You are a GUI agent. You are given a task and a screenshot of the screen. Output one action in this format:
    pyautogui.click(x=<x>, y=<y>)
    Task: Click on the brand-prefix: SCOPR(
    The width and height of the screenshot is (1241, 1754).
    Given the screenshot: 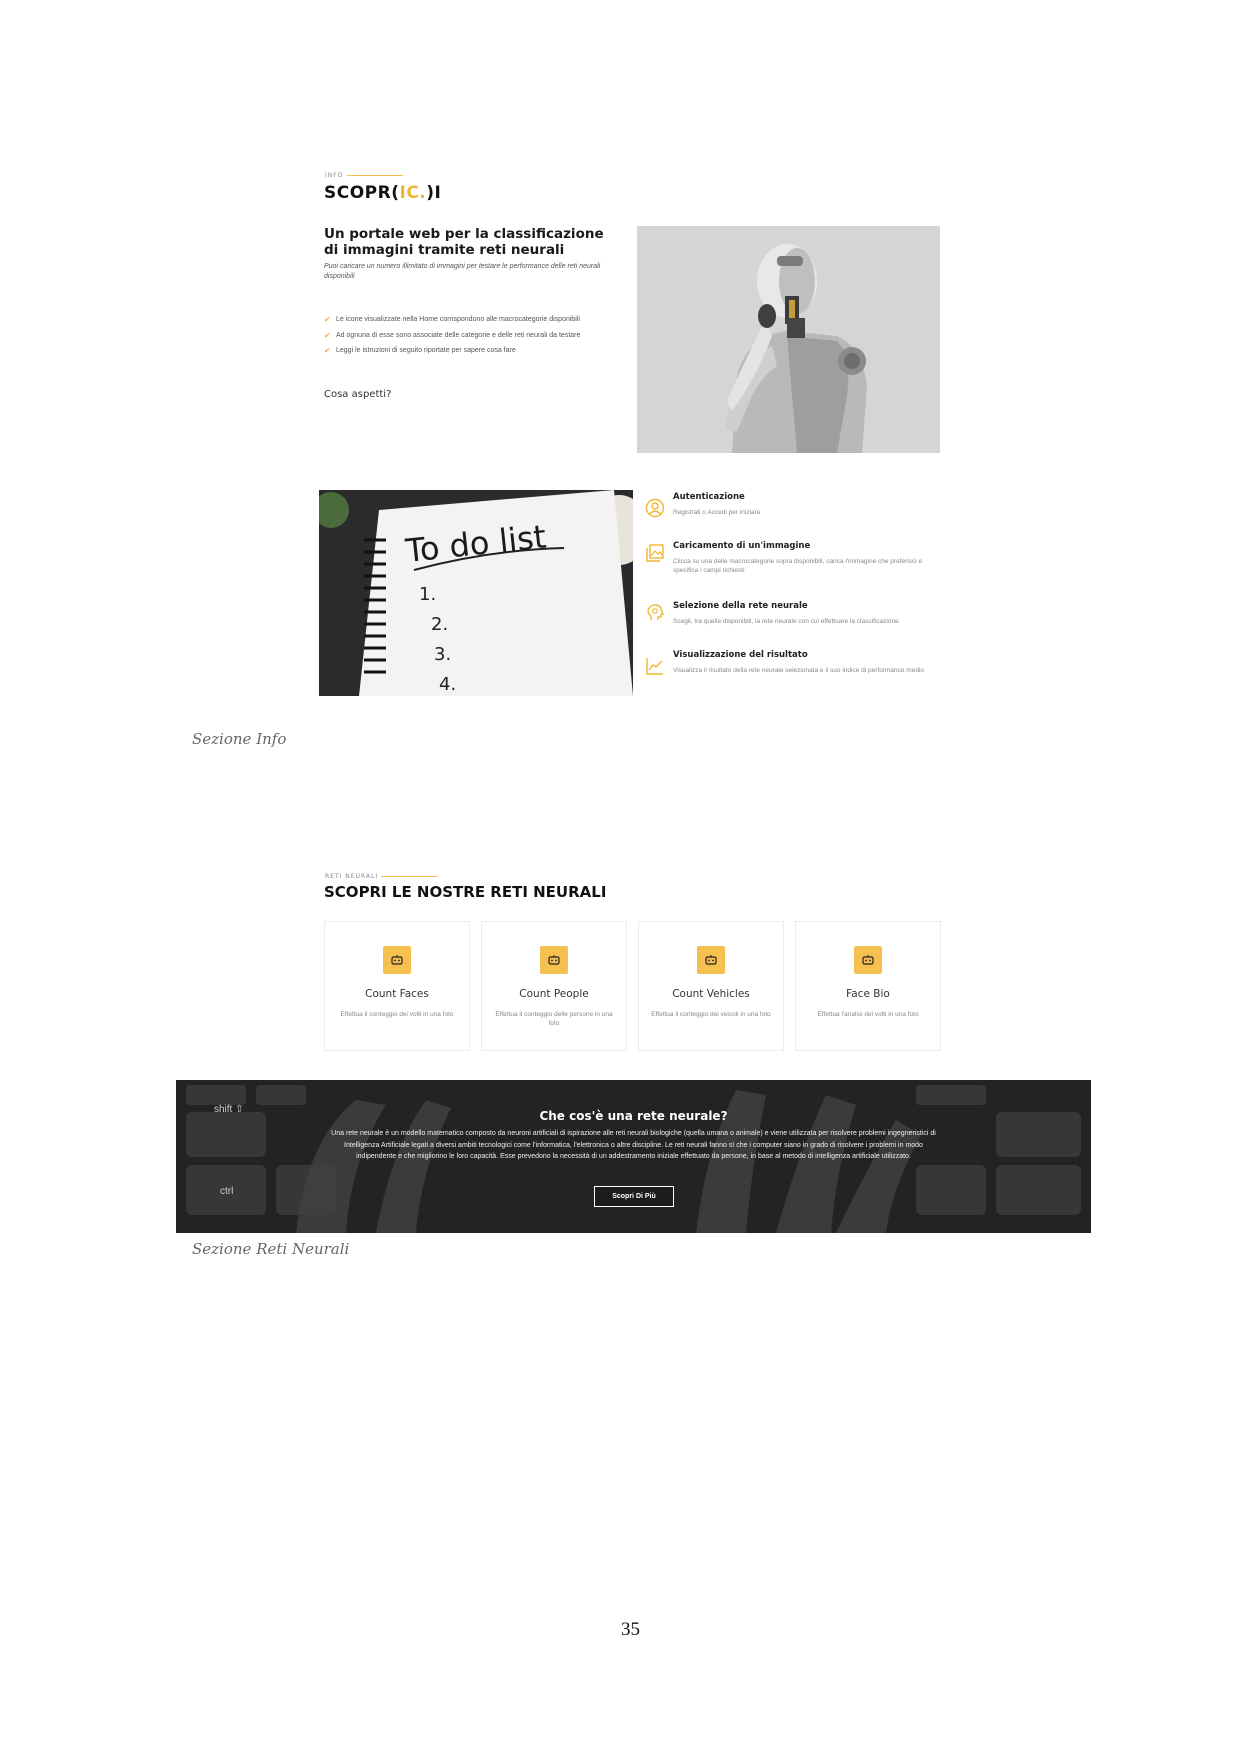 What is the action you would take?
    pyautogui.click(x=362, y=193)
    